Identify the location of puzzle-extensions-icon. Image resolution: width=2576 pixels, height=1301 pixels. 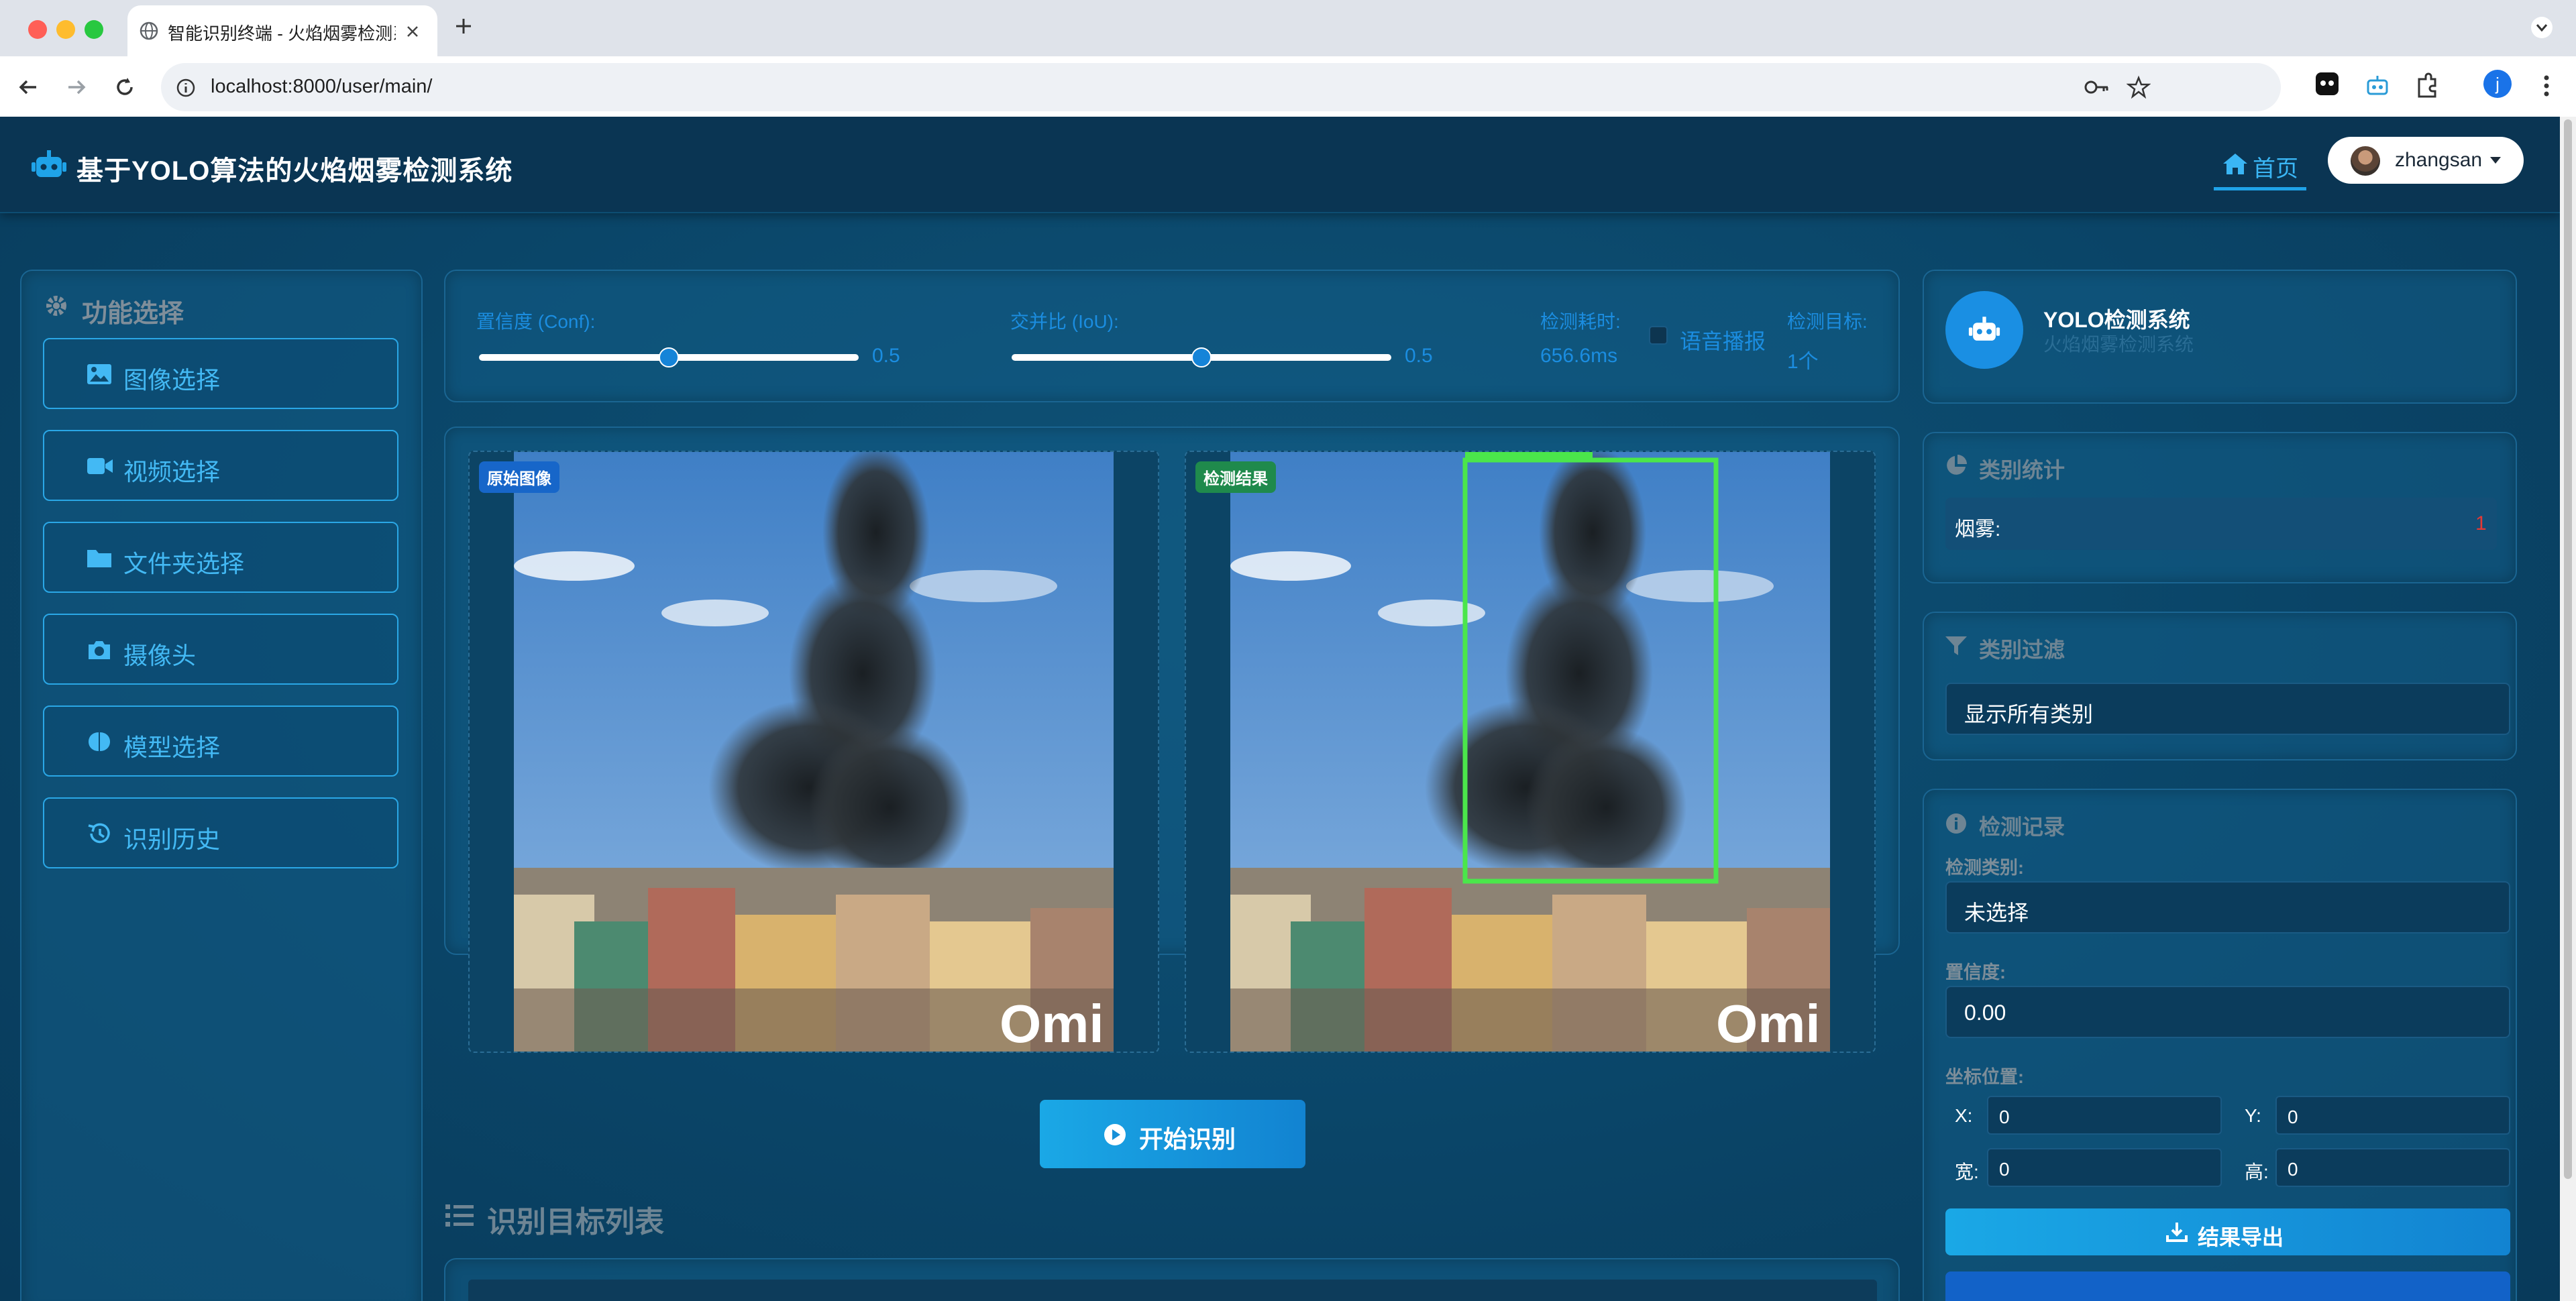
(2427, 86).